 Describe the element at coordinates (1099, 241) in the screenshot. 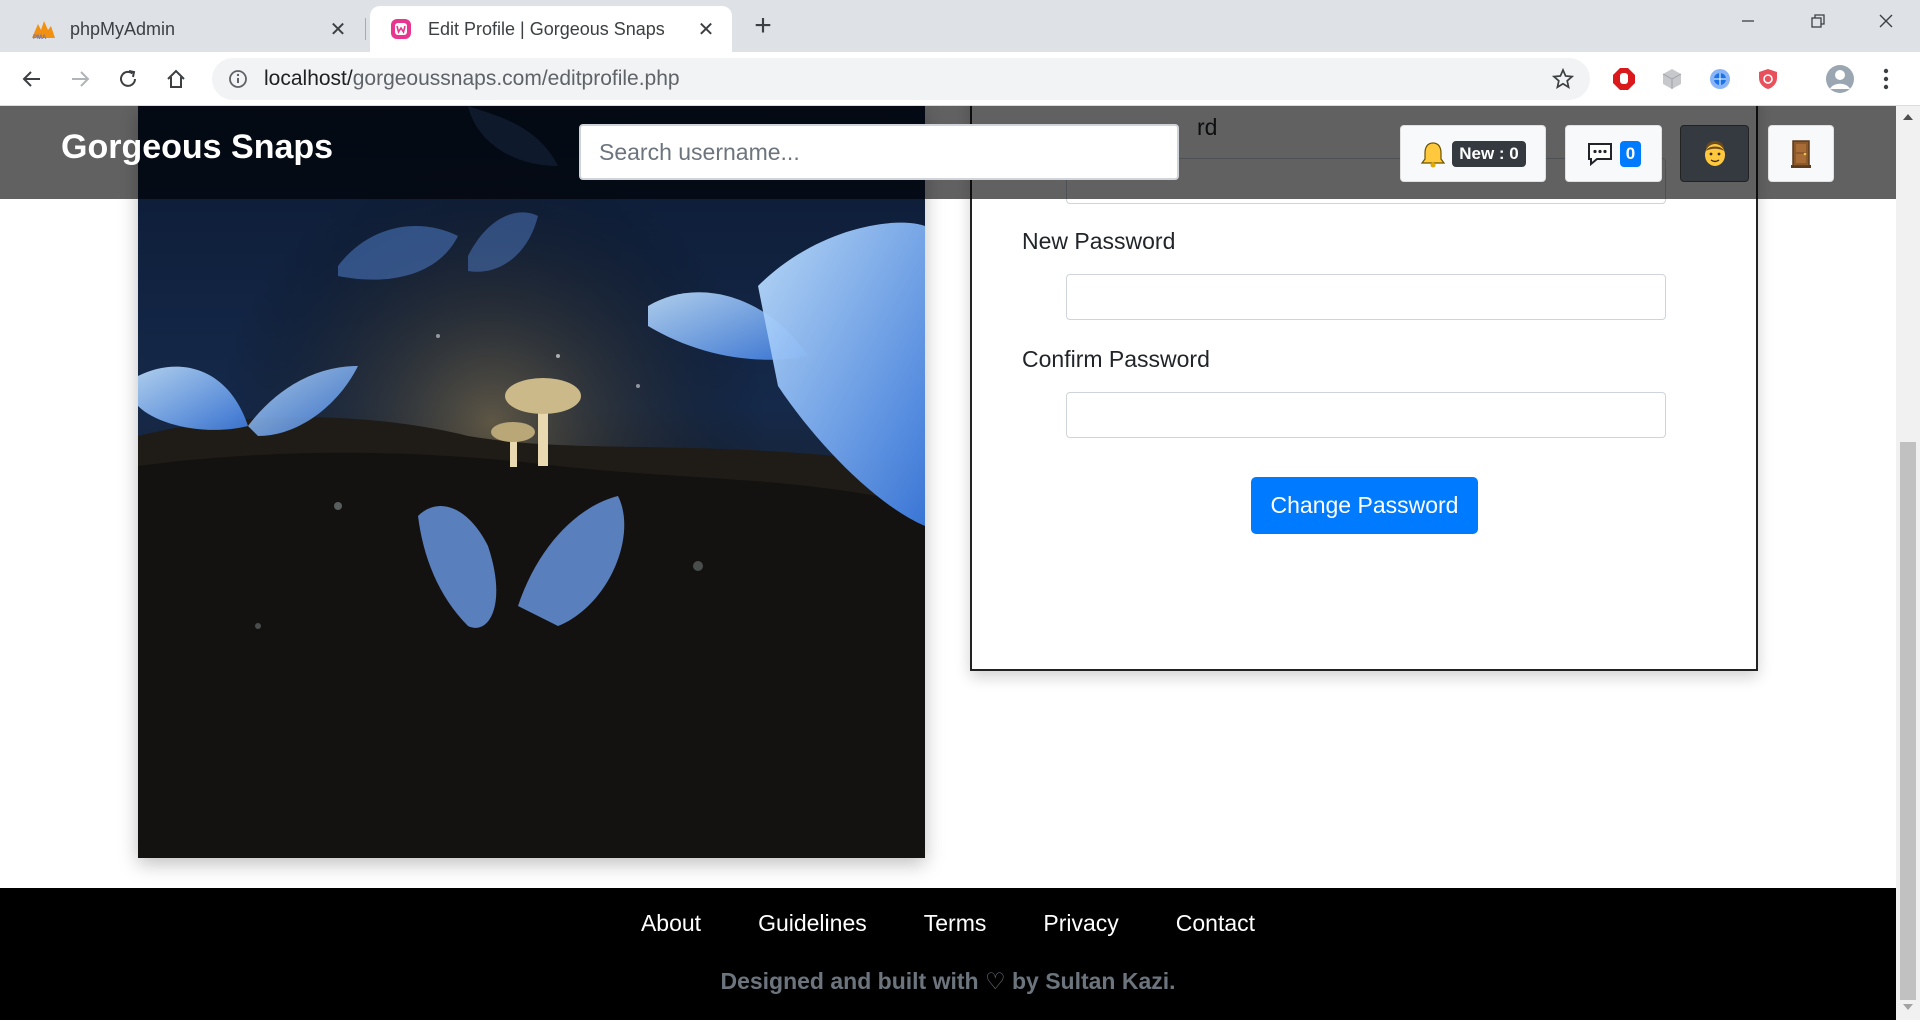

I see `new-password-label: New Password` at that location.